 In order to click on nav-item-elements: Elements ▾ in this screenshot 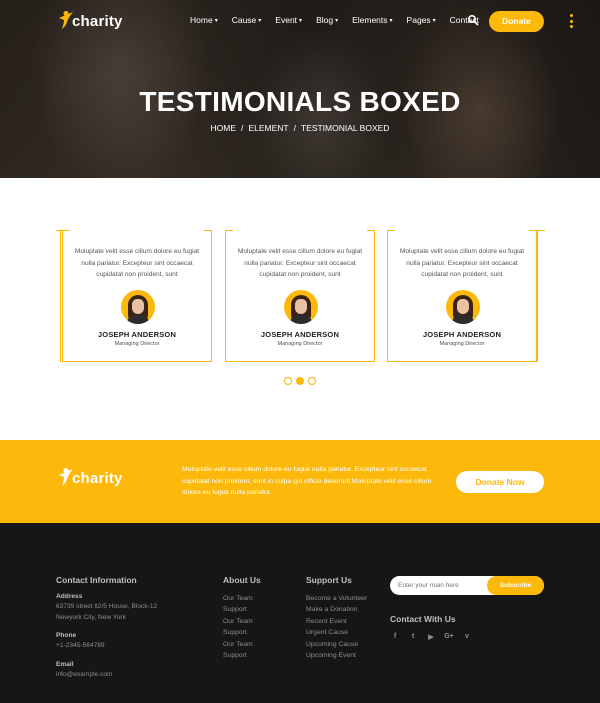, I will do `click(372, 20)`.